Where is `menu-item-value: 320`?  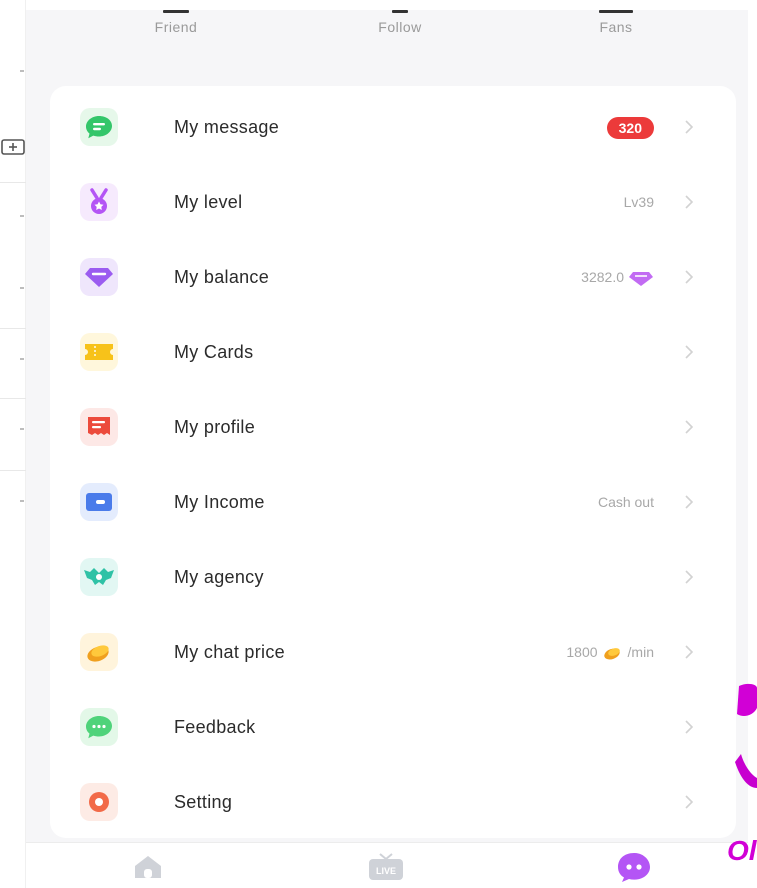
menu-item-value: 320 is located at coordinates (630, 127).